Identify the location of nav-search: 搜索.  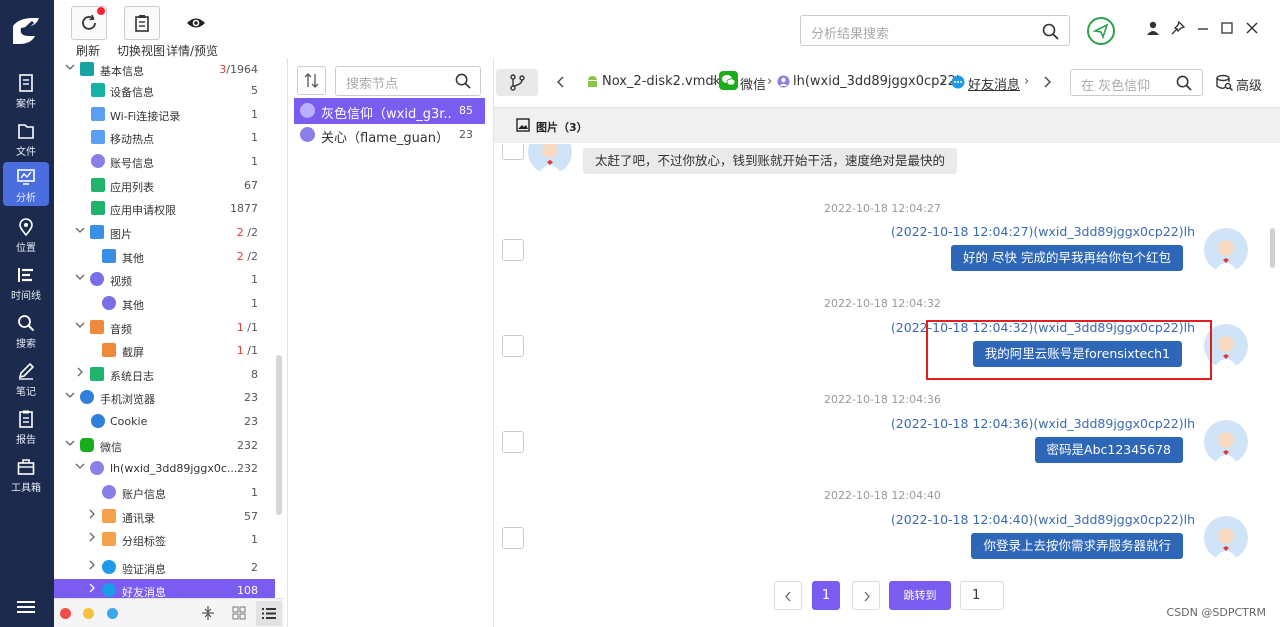
(26, 330).